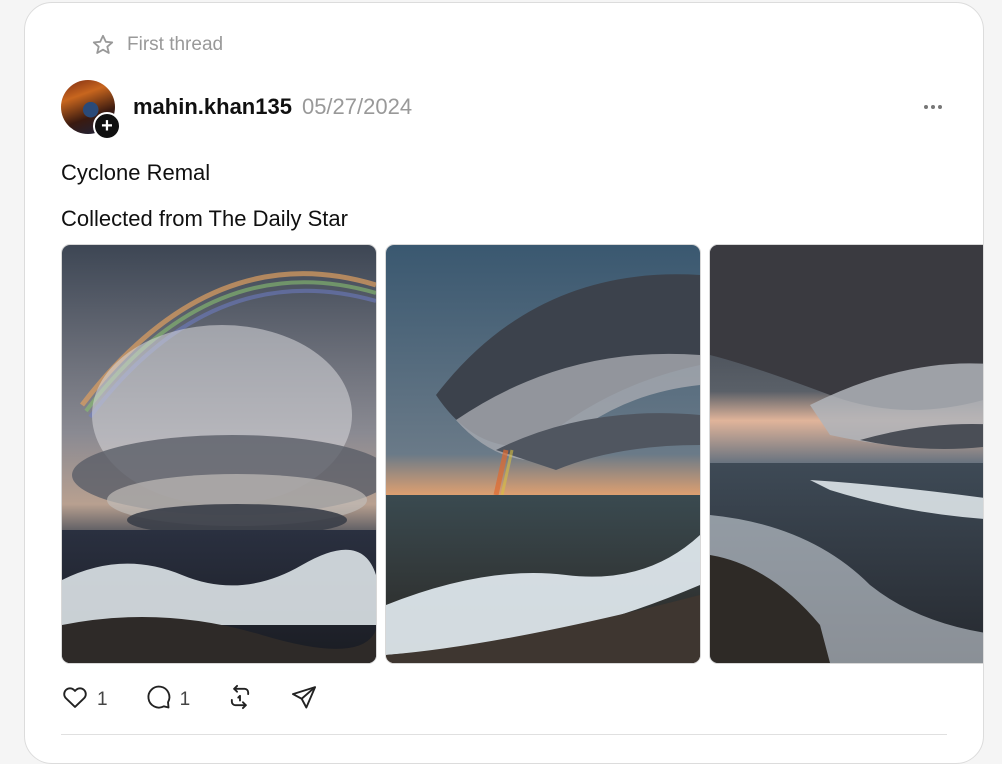 Image resolution: width=1002 pixels, height=764 pixels. What do you see at coordinates (212, 107) in the screenshot?
I see `username: mahin.khan135` at bounding box center [212, 107].